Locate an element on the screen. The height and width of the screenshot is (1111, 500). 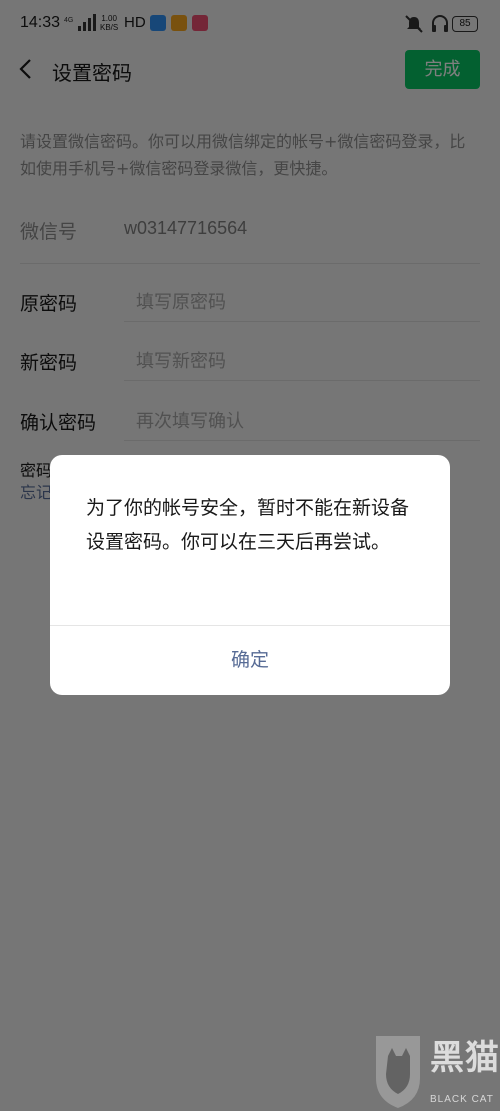
confirm-button: 确定 is located at coordinates (250, 660).